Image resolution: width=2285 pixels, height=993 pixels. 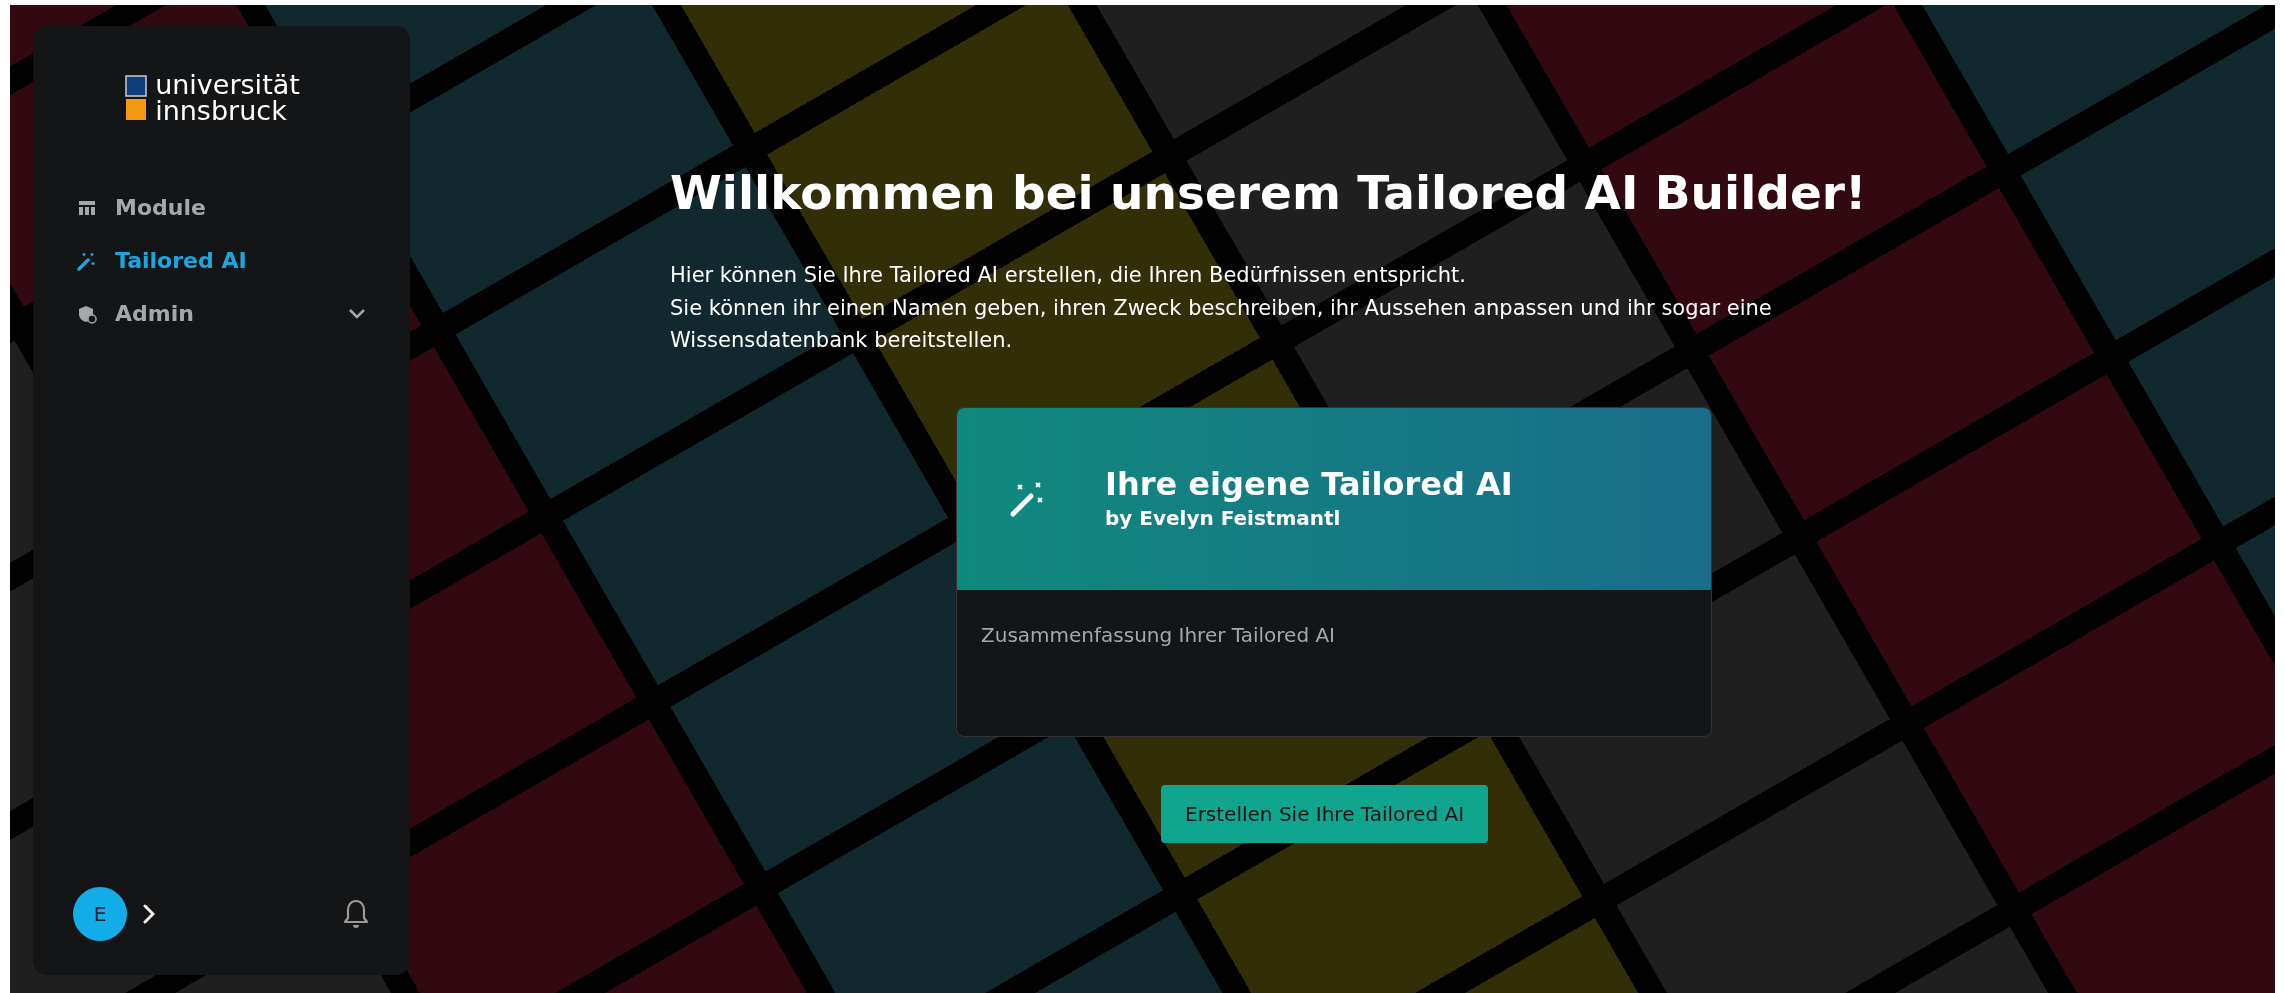 I want to click on create-button: Erstellen Sie Ihre Tailored AI, so click(x=1325, y=814).